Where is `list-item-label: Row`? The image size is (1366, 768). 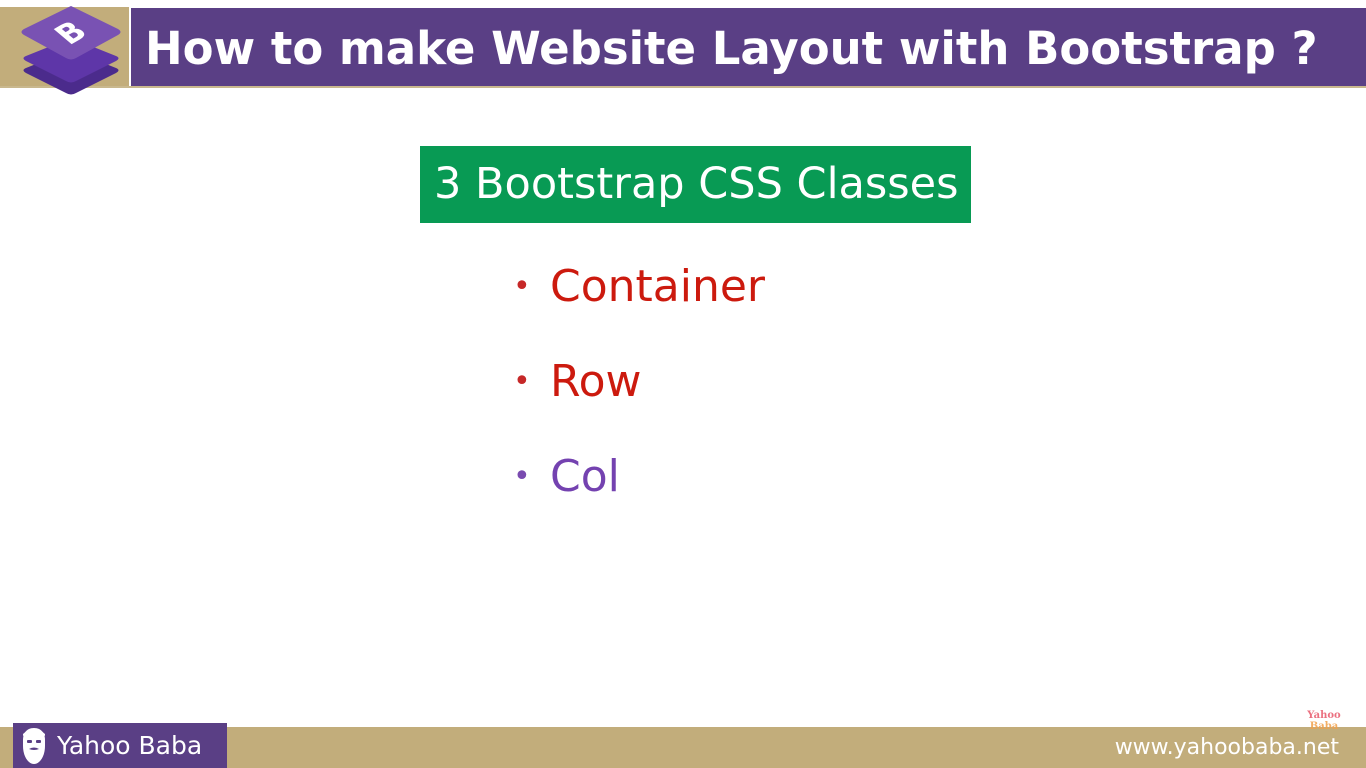
list-item-label: Row is located at coordinates (596, 381).